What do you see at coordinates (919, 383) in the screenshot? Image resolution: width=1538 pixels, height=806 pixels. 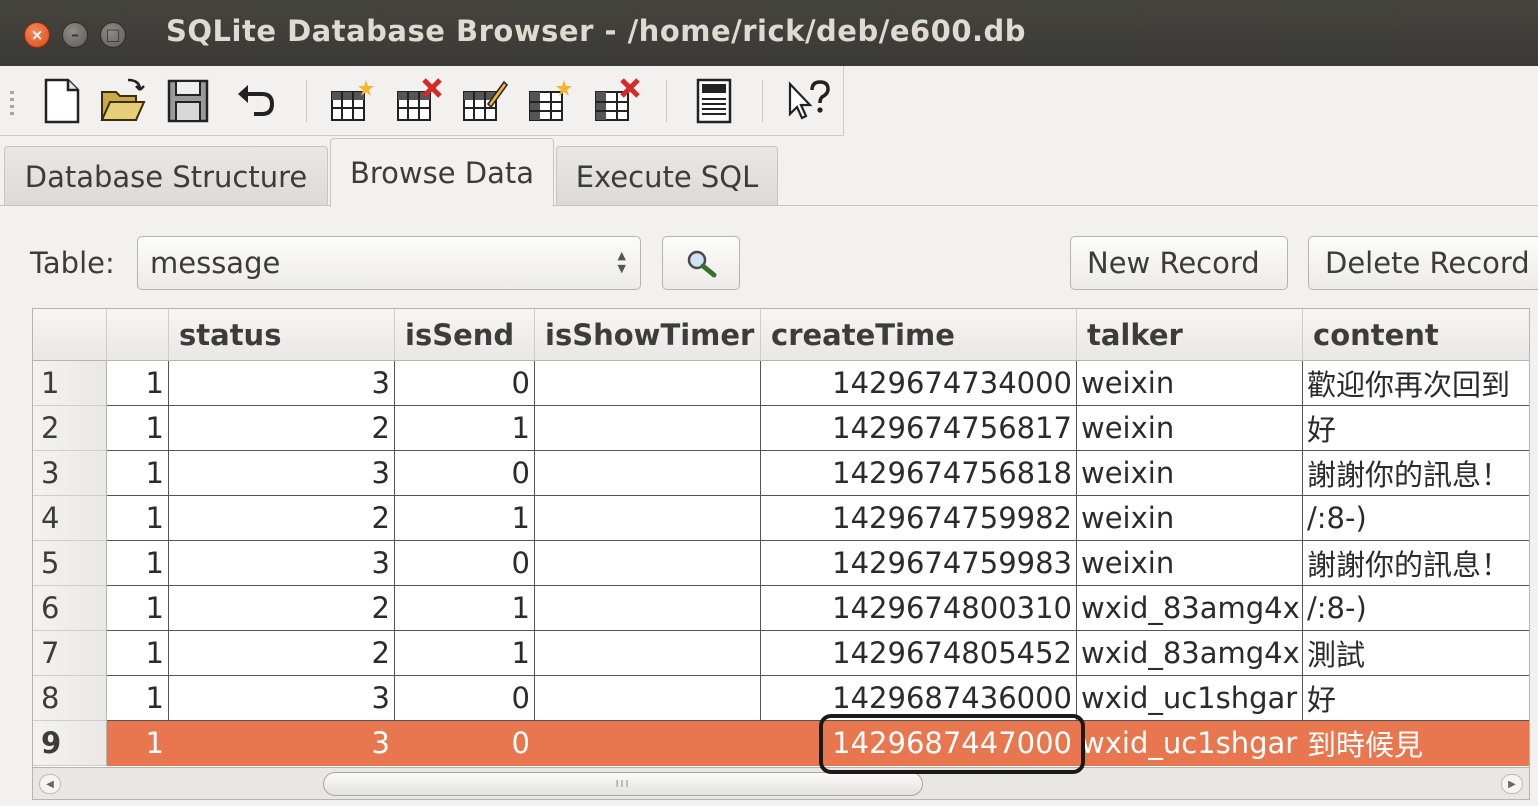 I see `cell-createtime: 1429674734000` at bounding box center [919, 383].